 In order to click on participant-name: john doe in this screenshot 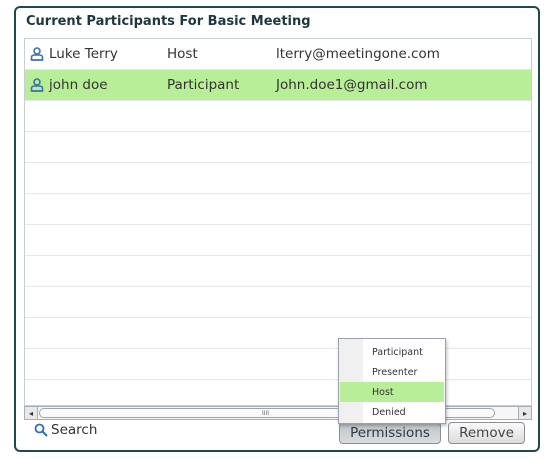, I will do `click(78, 85)`.